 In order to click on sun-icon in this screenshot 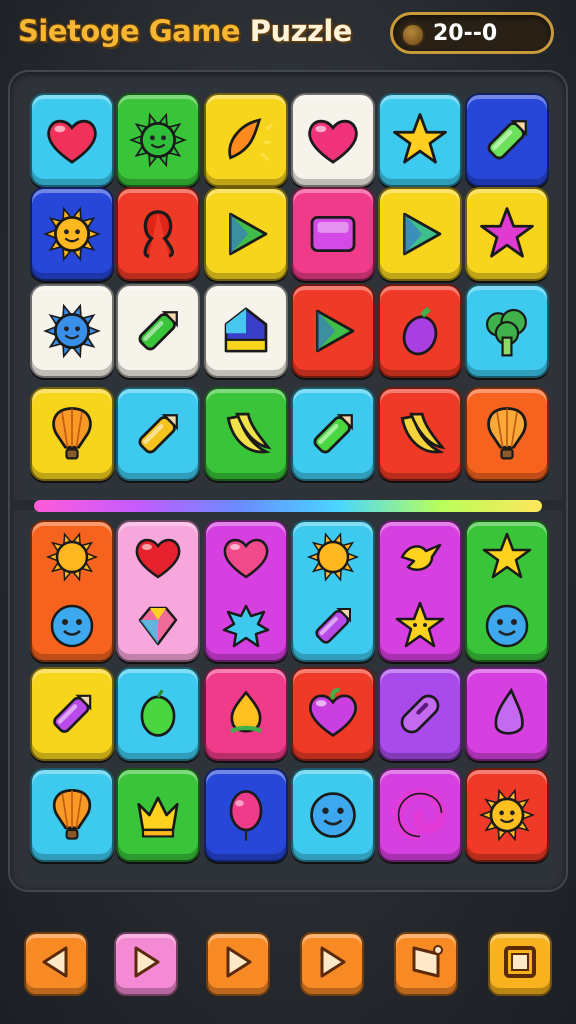, I will do `click(72, 557)`.